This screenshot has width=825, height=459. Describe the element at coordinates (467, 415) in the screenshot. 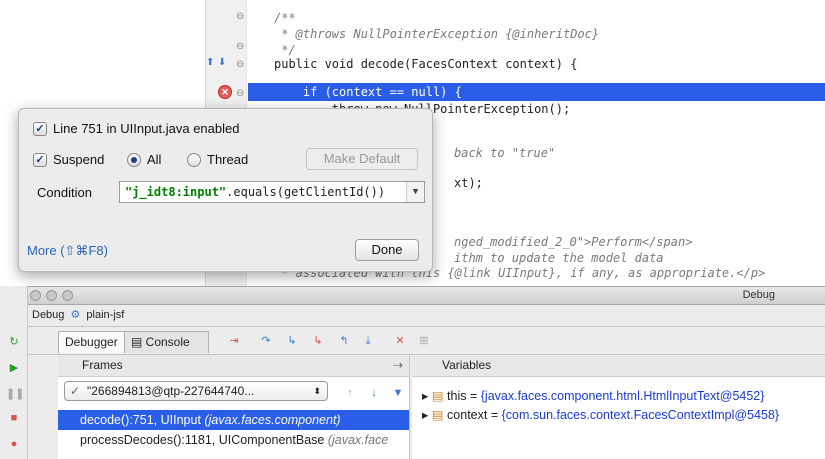

I see `variable-name: context` at that location.